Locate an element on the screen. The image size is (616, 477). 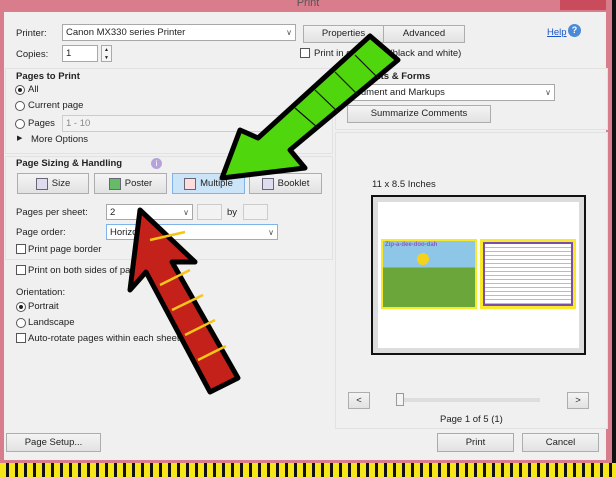
green-arrow is located at coordinates (310, 107).